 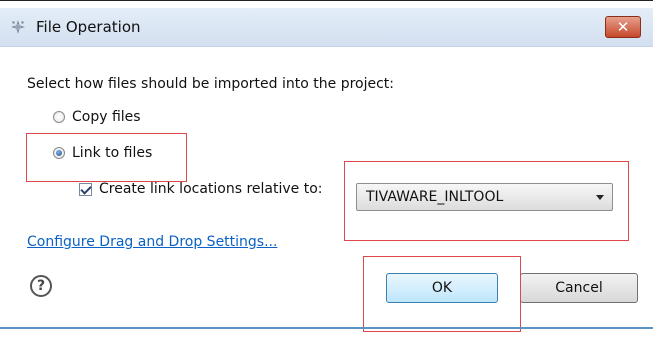 I want to click on copy-files-label: Copy files, so click(x=106, y=117).